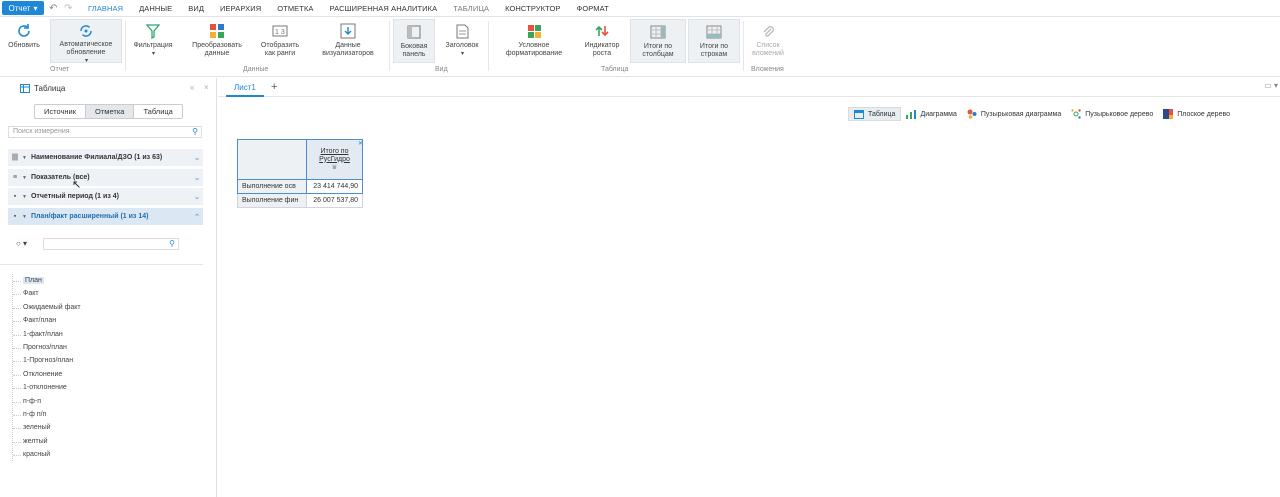 The image size is (1280, 497). Describe the element at coordinates (206, 87) in the screenshot. I see `close-icon: ×` at that location.